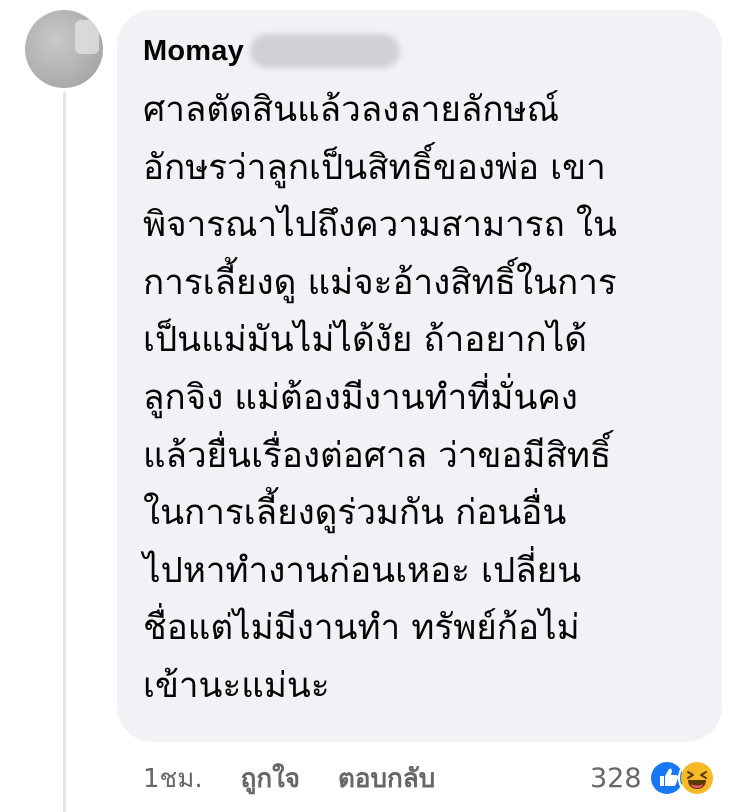 The image size is (750, 812). Describe the element at coordinates (362, 570) in the screenshot. I see `comment-line: ไปหาทำงานก่อนเหอะ เปลี่ยน` at that location.